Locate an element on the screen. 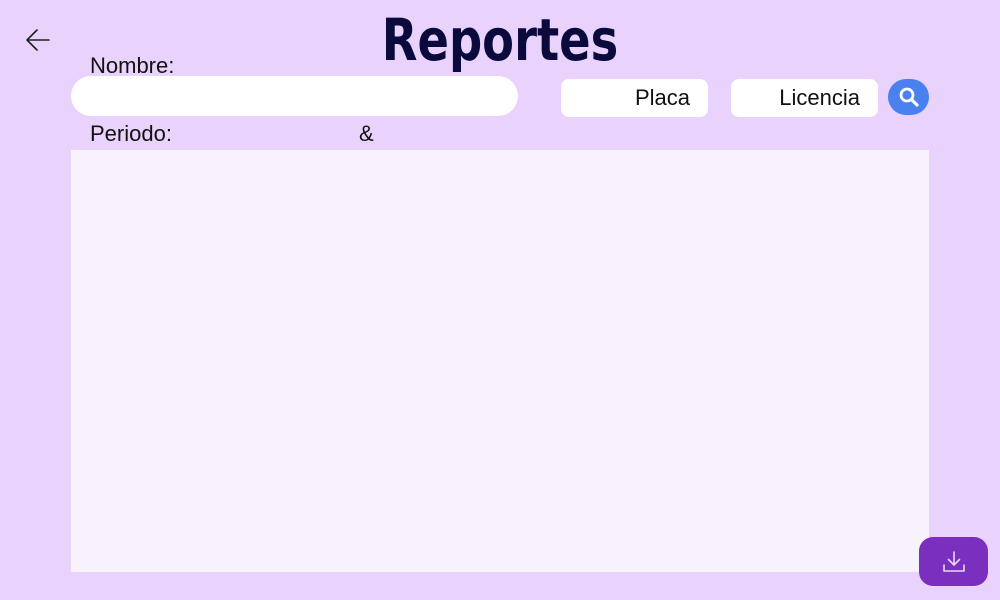 This screenshot has height=600, width=1000. download-button is located at coordinates (953, 561).